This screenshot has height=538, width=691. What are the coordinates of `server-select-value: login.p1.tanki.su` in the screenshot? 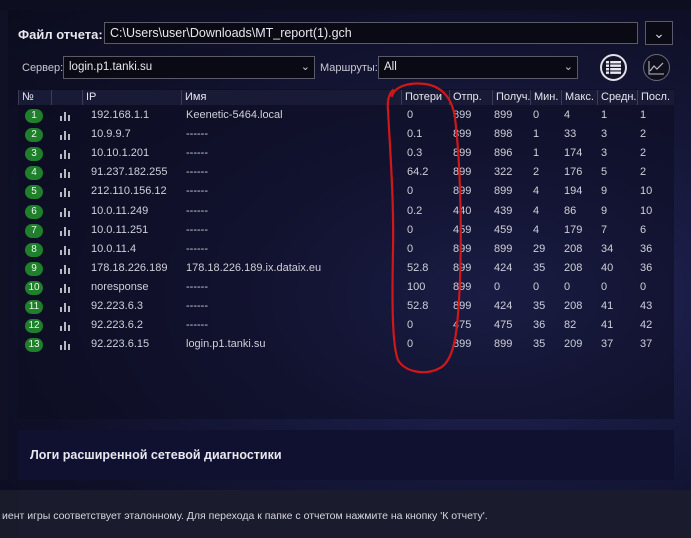 It's located at (111, 67).